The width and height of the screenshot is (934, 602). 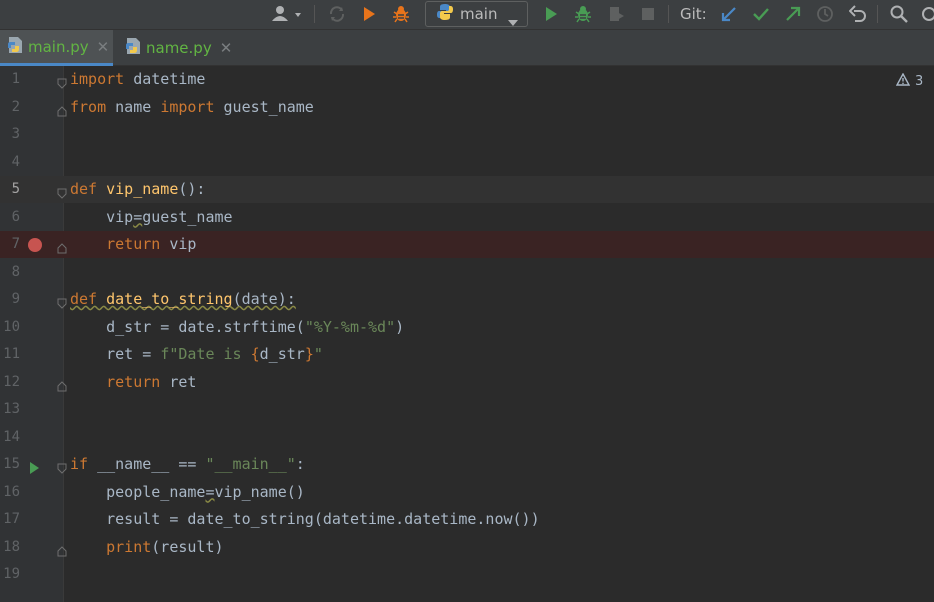 What do you see at coordinates (15, 134) in the screenshot?
I see `line-number: 3` at bounding box center [15, 134].